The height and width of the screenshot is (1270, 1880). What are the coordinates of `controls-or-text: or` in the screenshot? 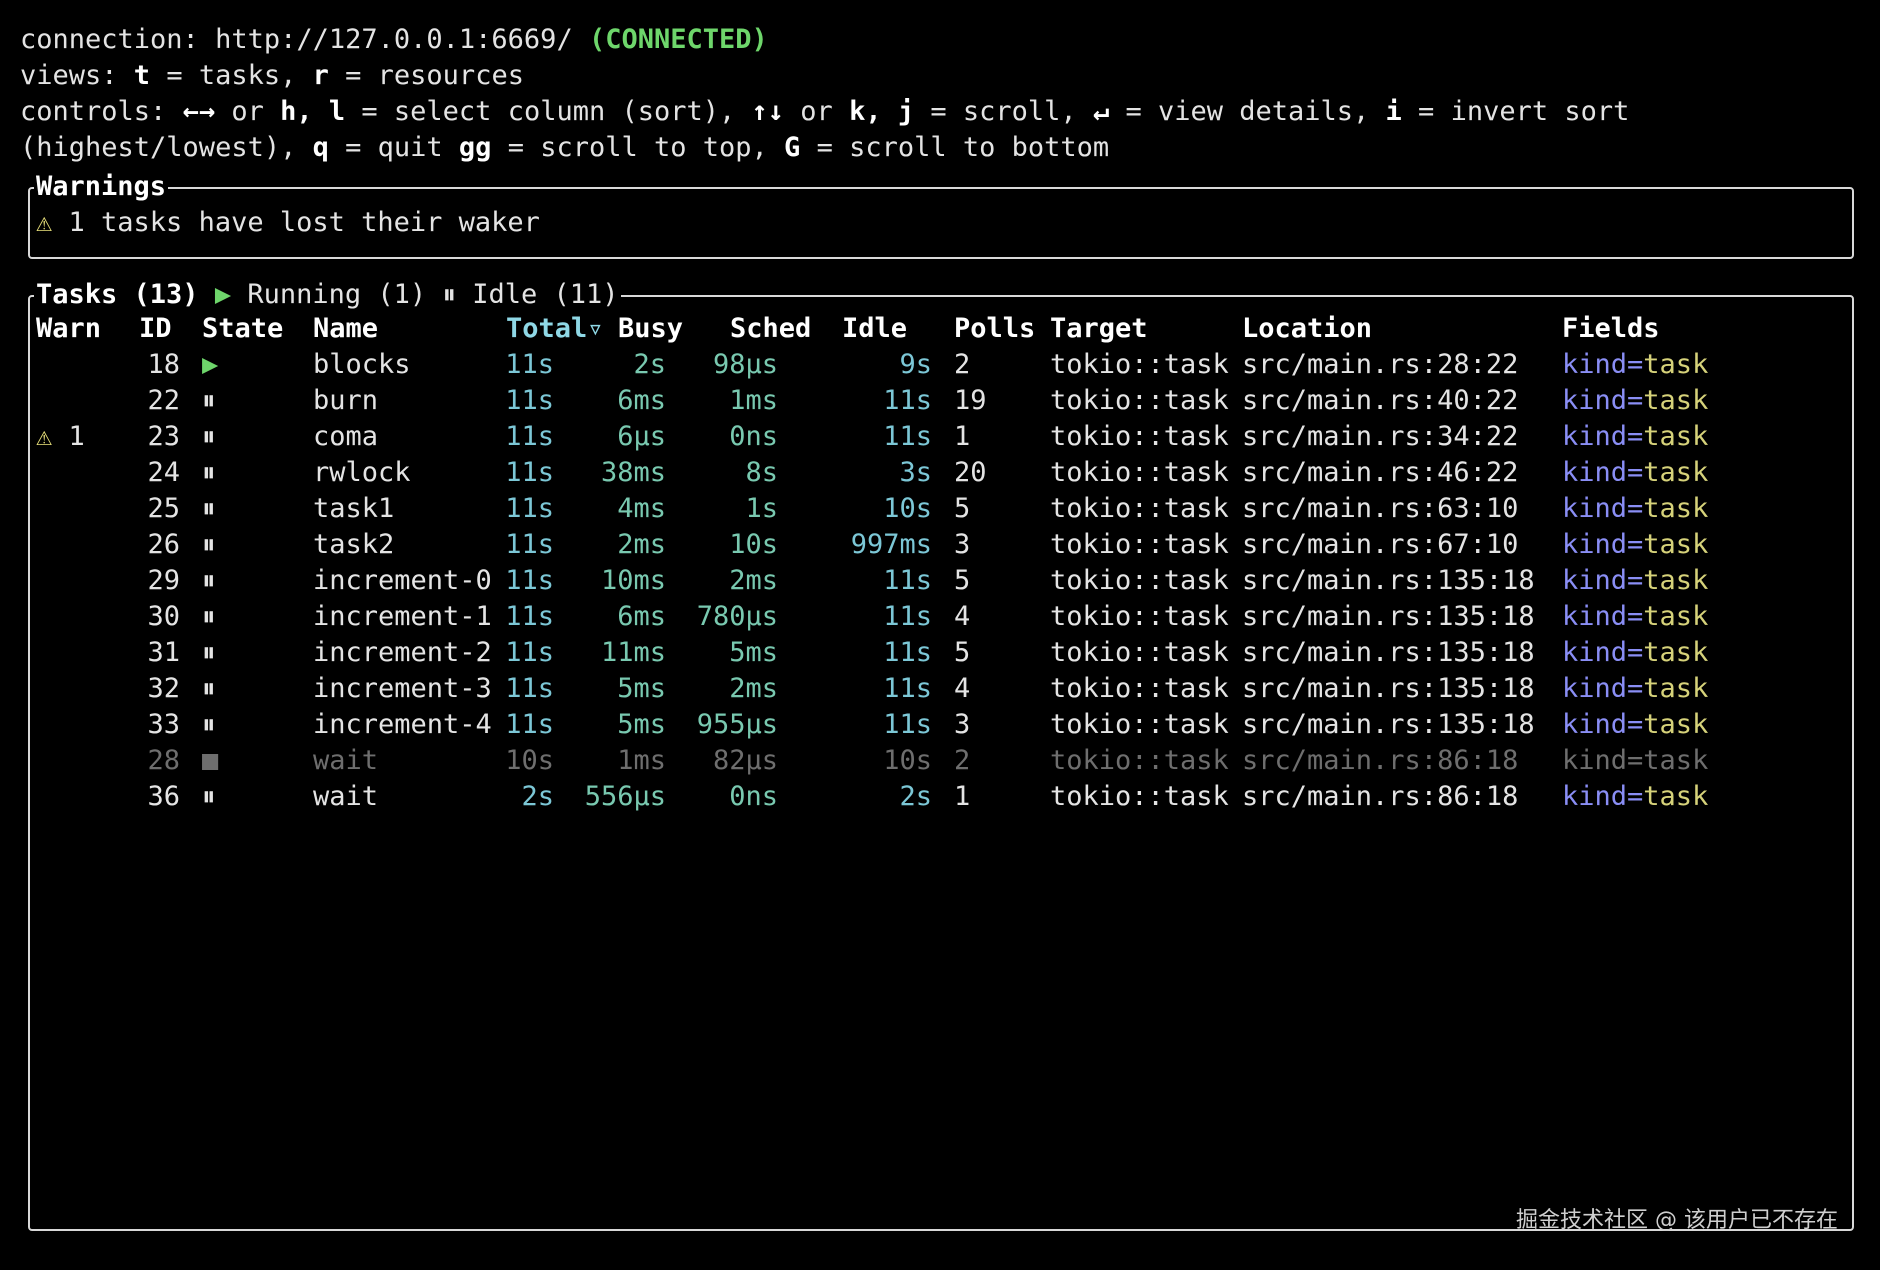 It's located at (248, 111).